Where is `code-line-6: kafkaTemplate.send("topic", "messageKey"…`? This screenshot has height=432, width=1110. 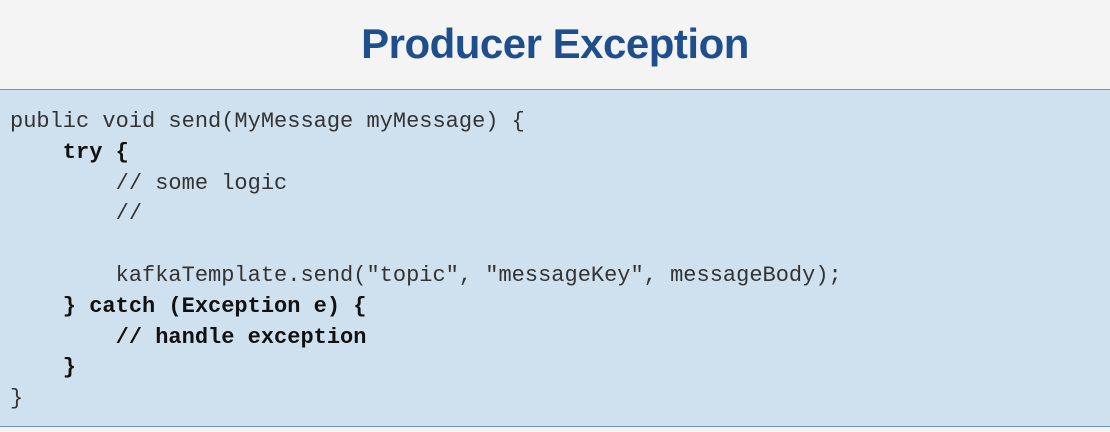 code-line-6: kafkaTemplate.send("topic", "messageKey"… is located at coordinates (426, 275).